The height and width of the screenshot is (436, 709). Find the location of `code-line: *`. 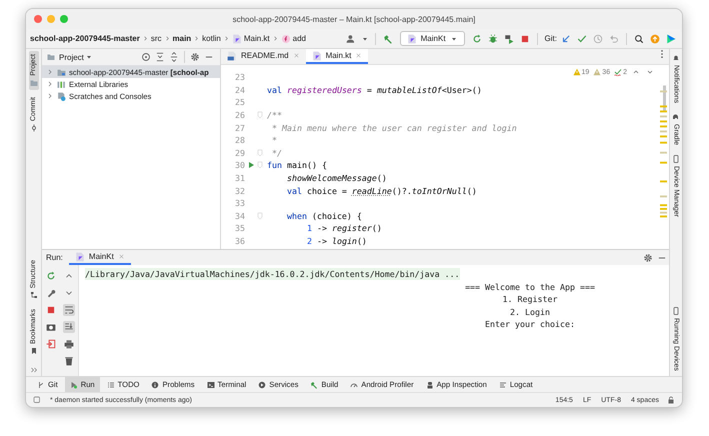

code-line: * is located at coordinates (273, 140).